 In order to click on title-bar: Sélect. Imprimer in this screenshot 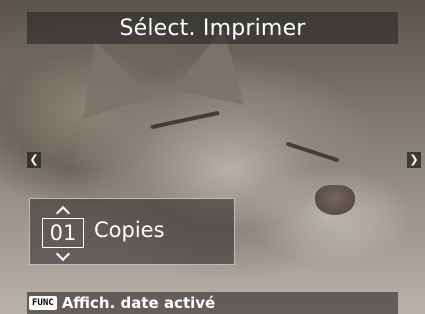, I will do `click(212, 28)`.